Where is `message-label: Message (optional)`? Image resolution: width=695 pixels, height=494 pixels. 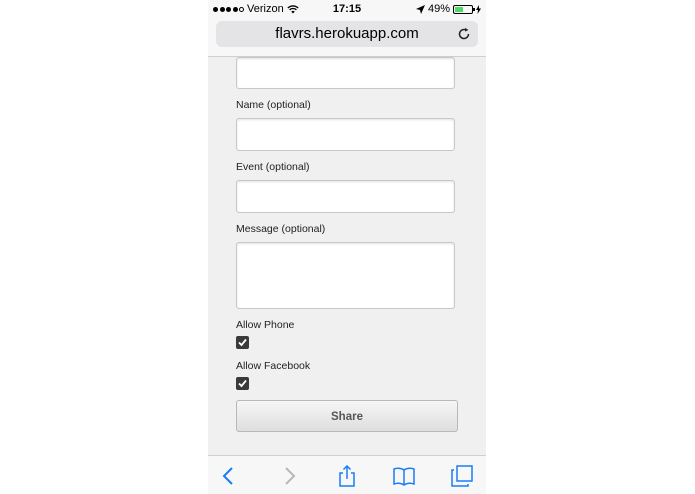 message-label: Message (optional) is located at coordinates (281, 229).